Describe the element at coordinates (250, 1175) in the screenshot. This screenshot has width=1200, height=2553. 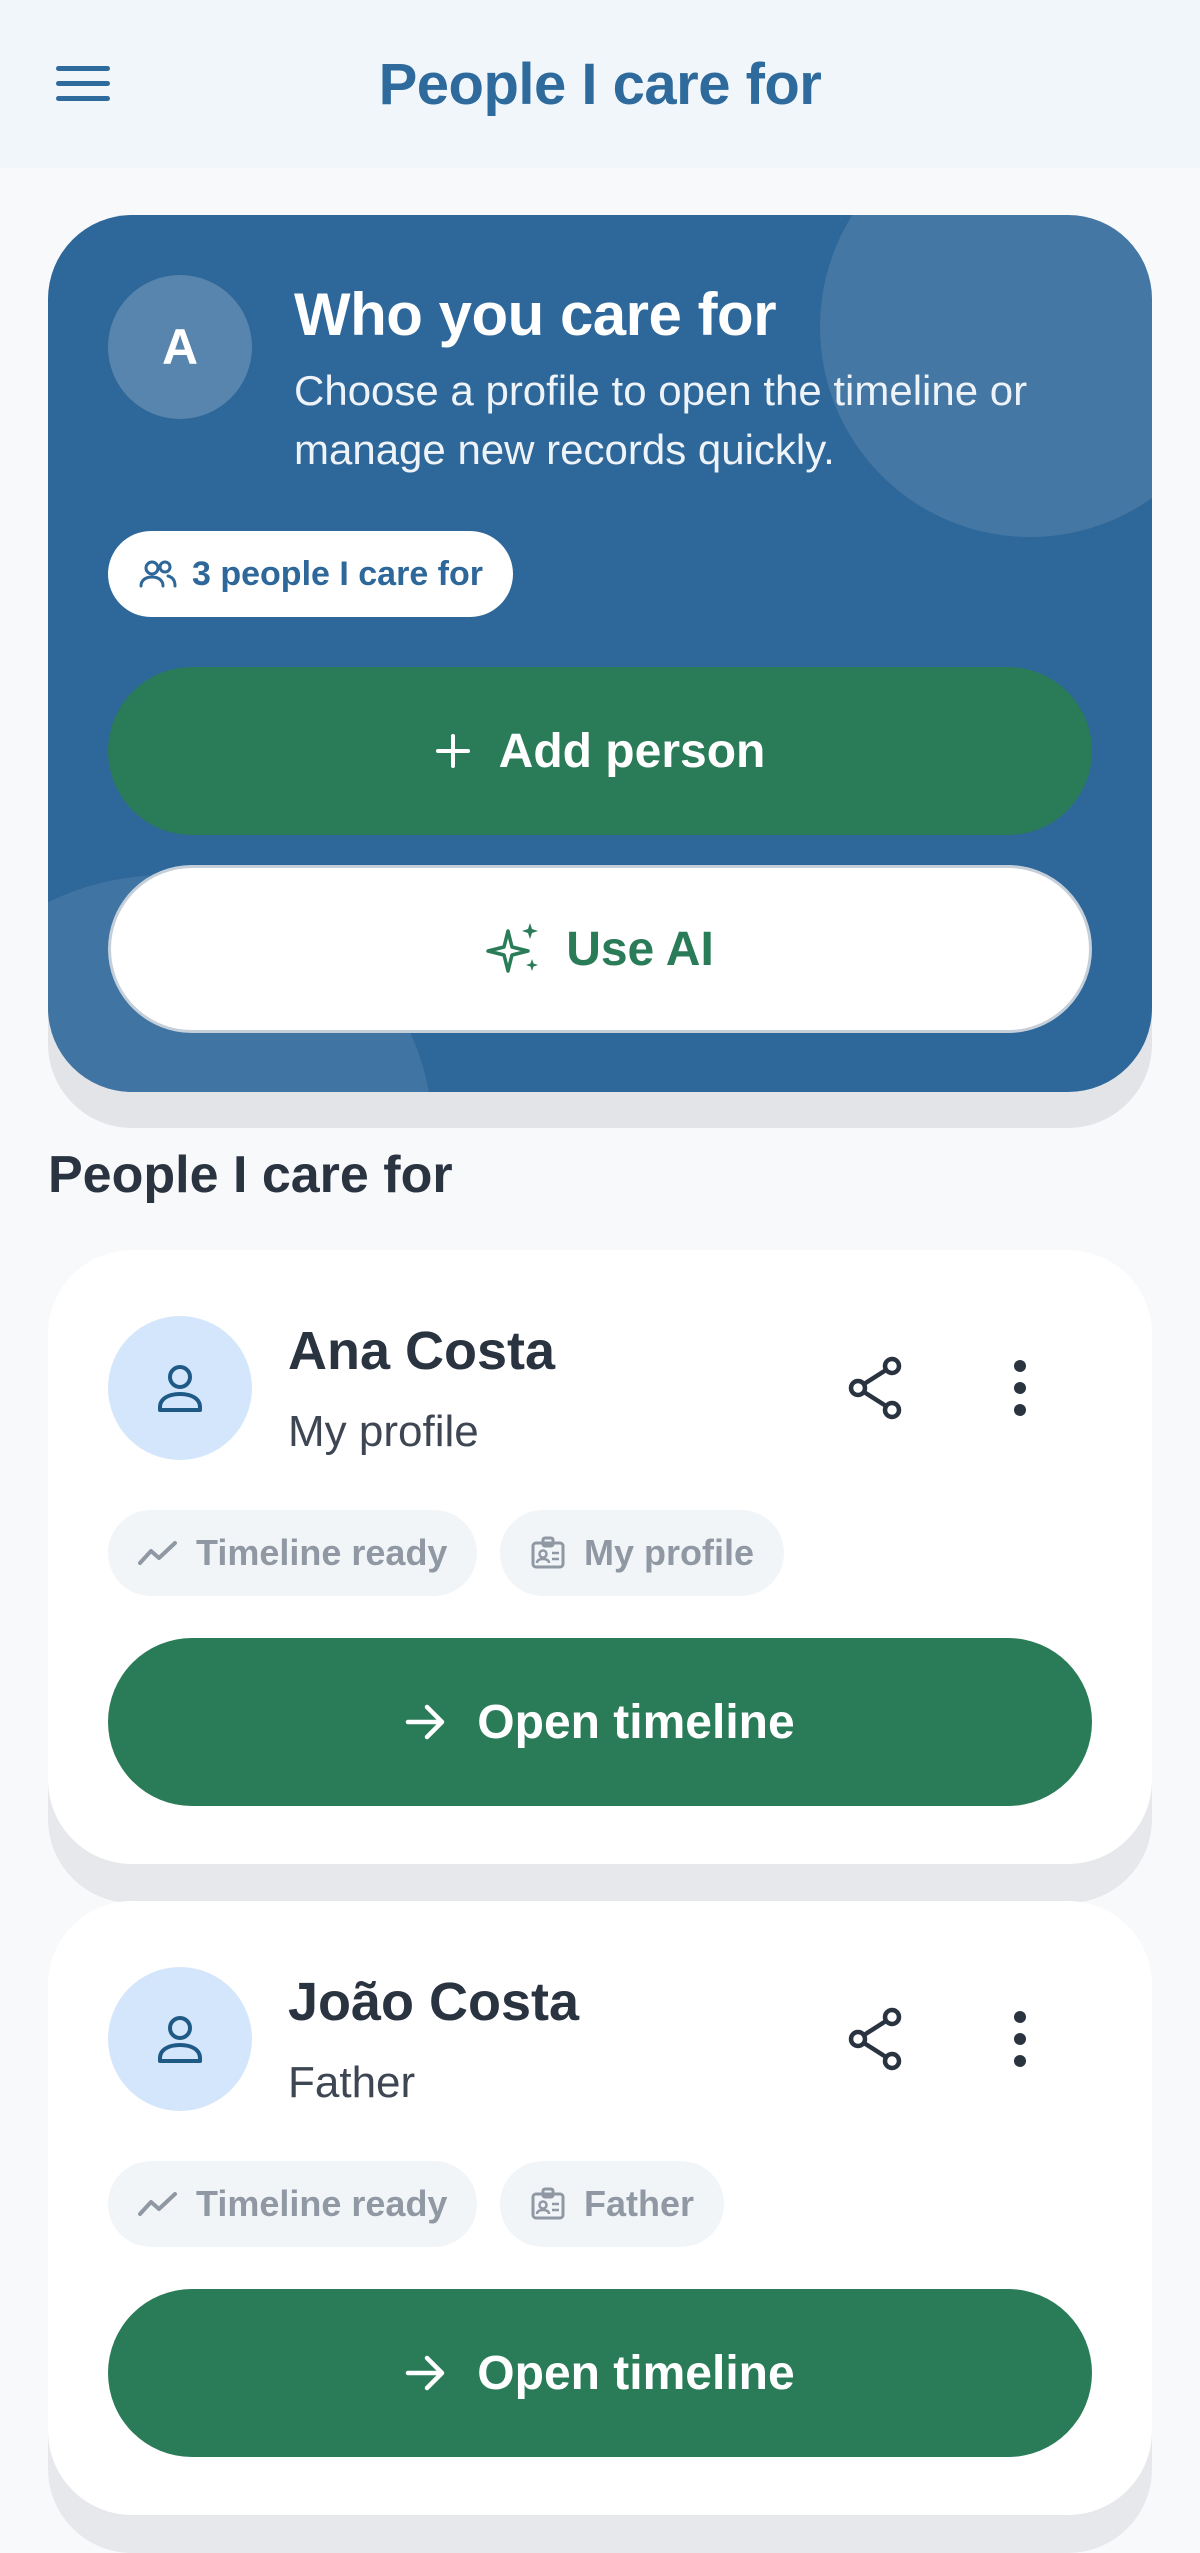
I see `section-title: People I care for` at that location.